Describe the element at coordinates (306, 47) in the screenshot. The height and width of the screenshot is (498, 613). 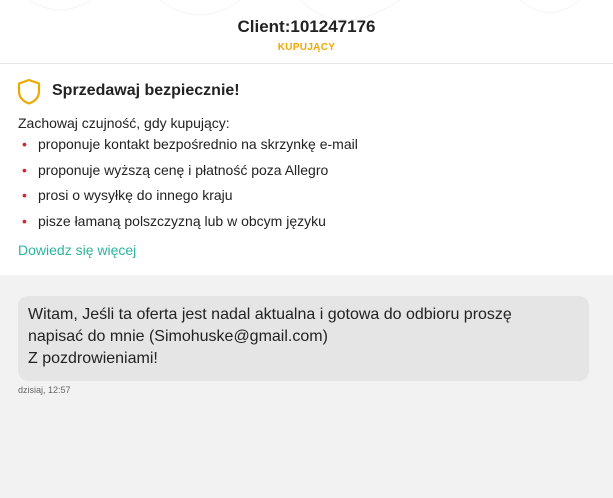
I see `buyer-role-label: KUPUJĄCY` at that location.